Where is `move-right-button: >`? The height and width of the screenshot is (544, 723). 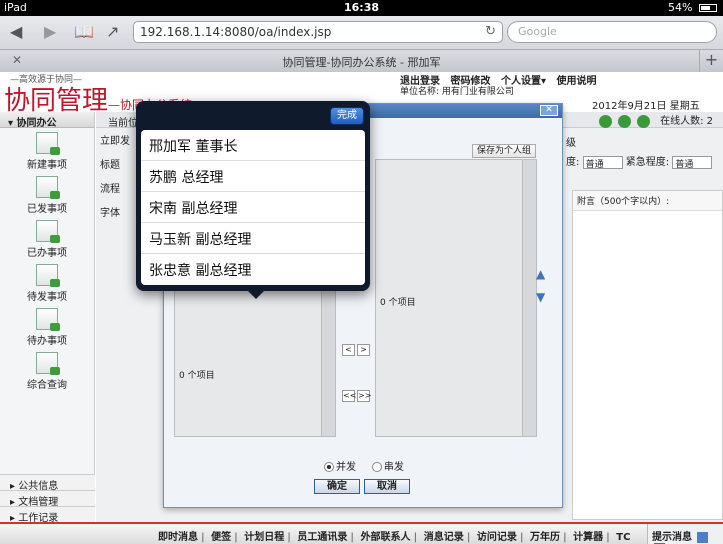
move-right-button: > is located at coordinates (363, 350).